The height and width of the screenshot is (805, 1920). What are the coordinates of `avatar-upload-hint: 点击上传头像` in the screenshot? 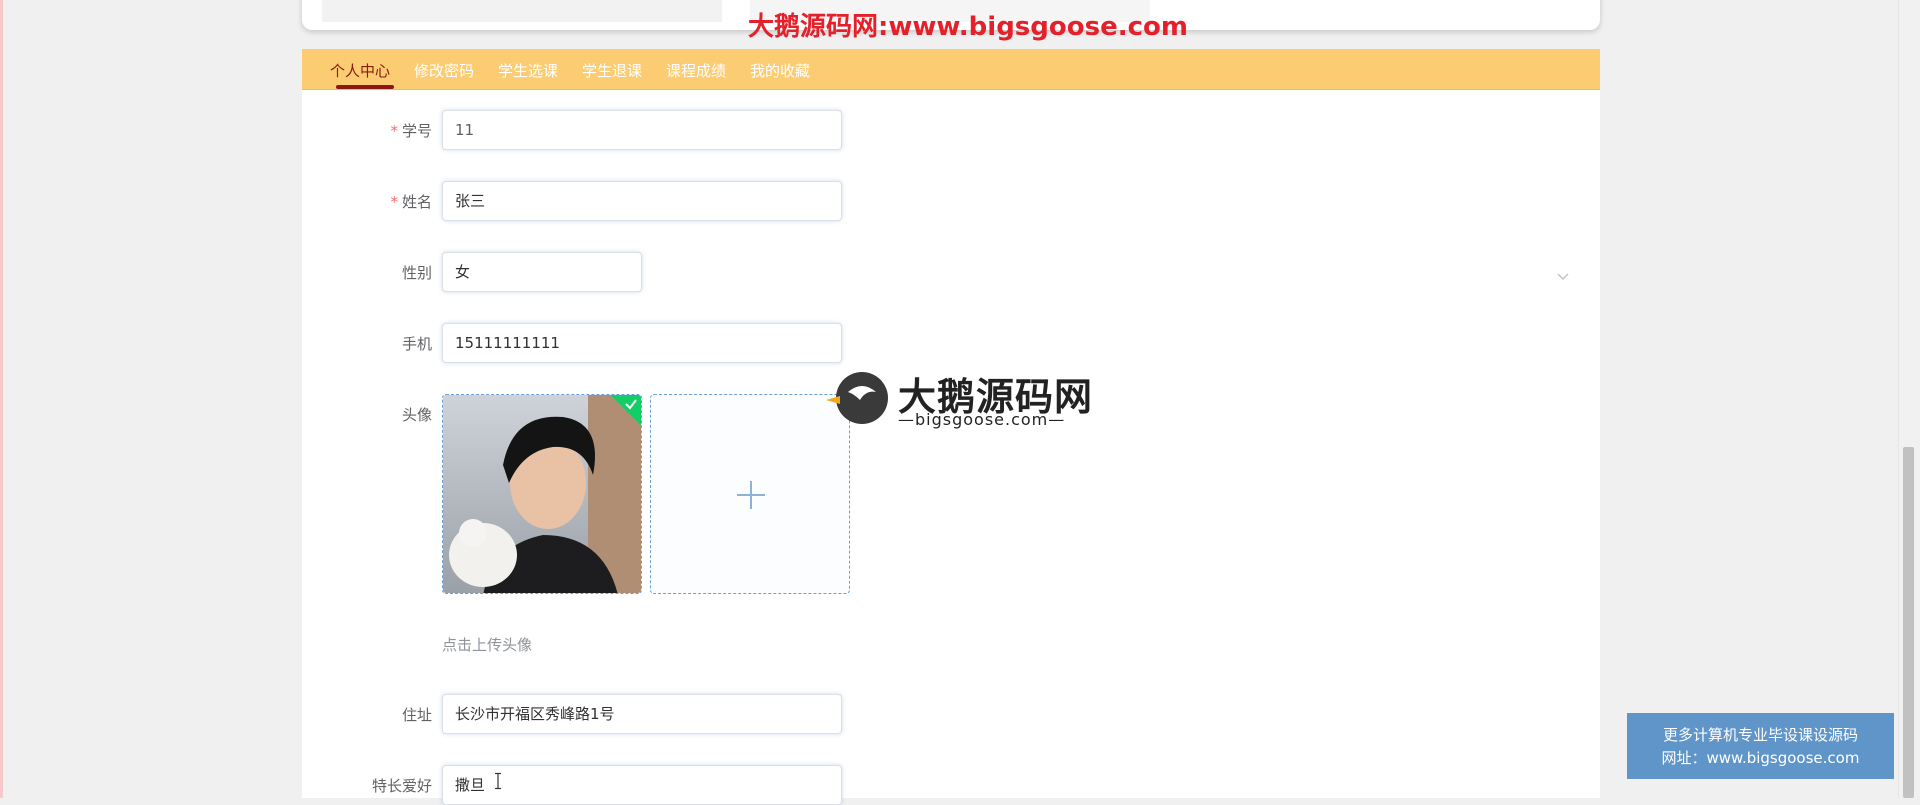 It's located at (487, 645).